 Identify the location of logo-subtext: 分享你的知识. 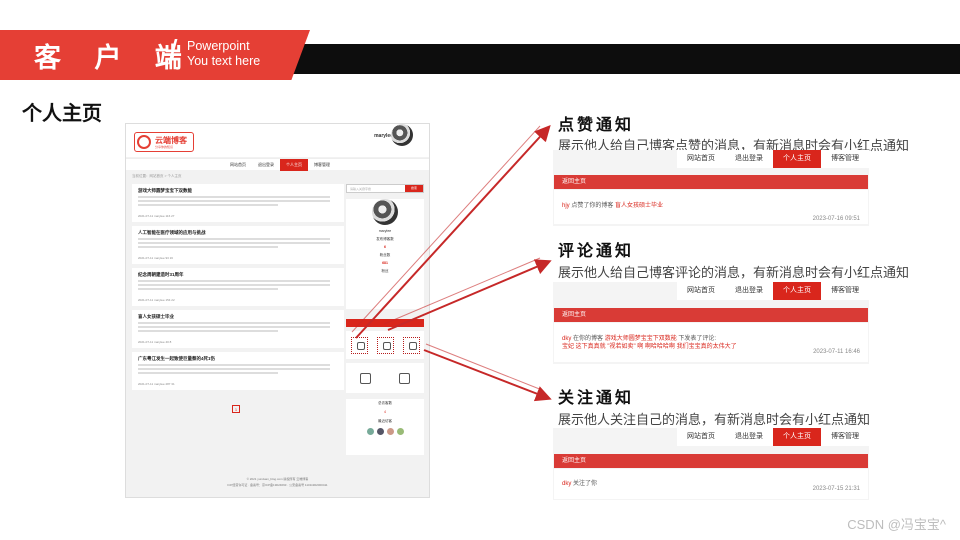
(164, 147).